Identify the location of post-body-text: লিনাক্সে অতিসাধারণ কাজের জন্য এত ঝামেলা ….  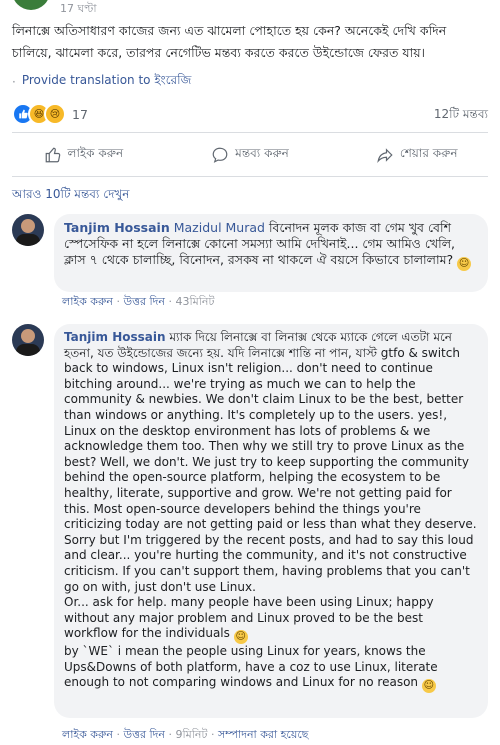
(229, 41).